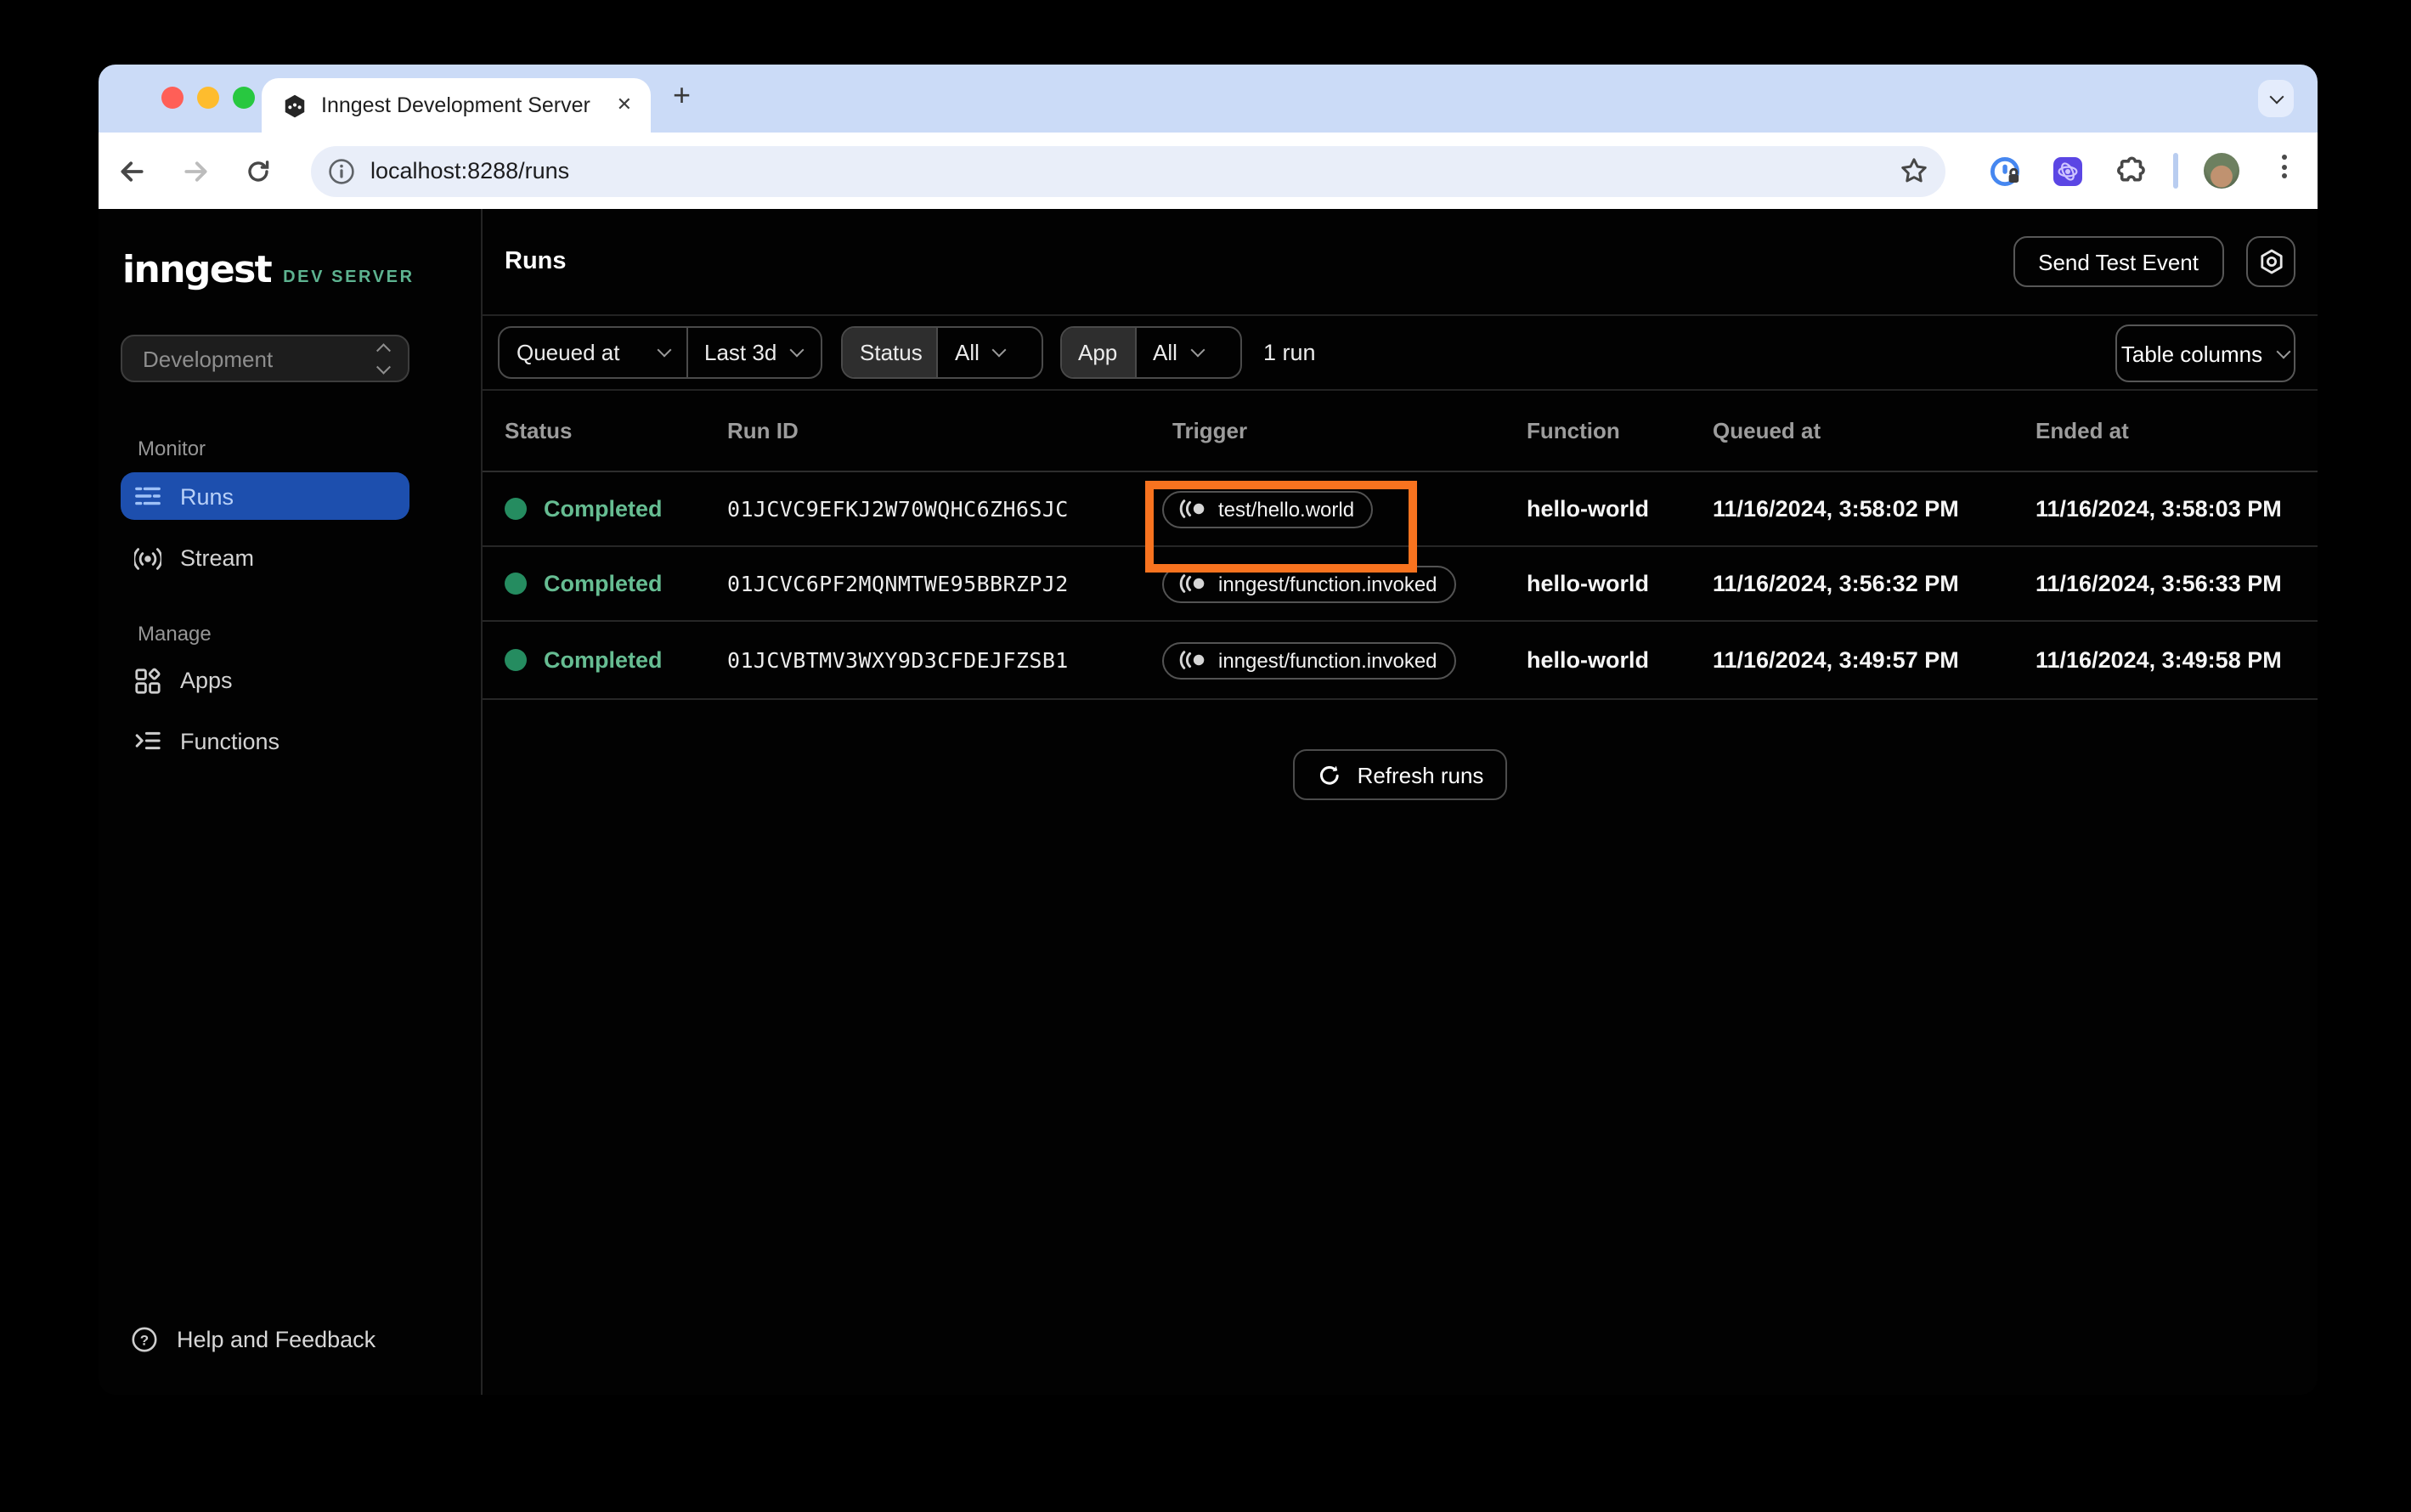  Describe the element at coordinates (2284, 166) in the screenshot. I see `browser-menu-icon` at that location.